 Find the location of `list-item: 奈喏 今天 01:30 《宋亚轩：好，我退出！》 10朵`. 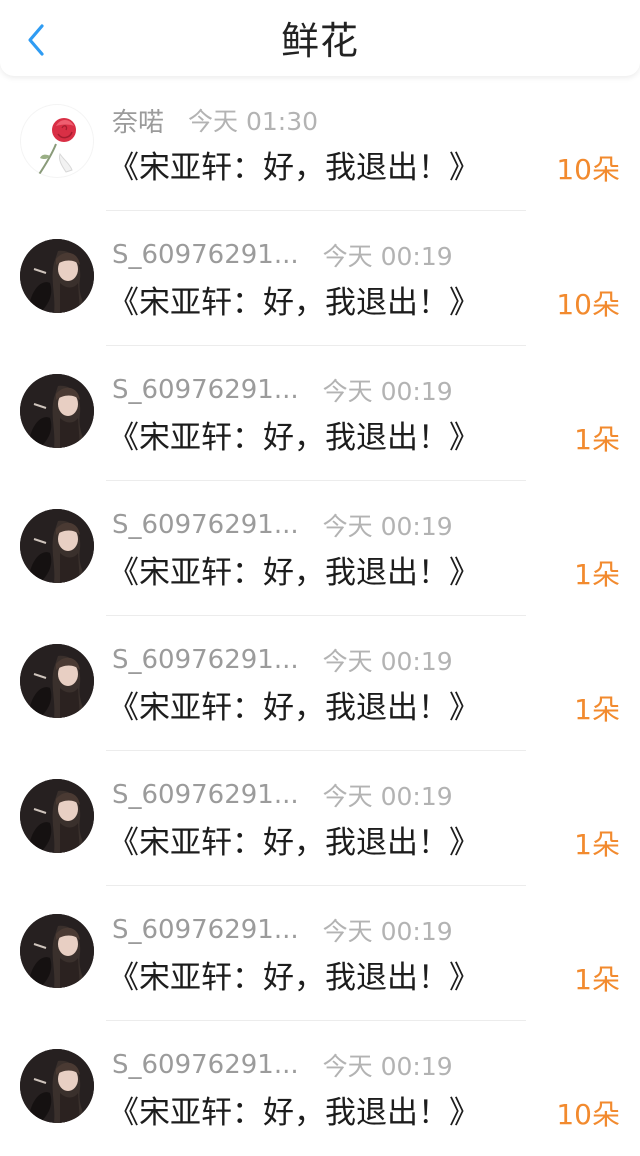

list-item: 奈喏 今天 01:30 《宋亚轩：好，我退出！》 10朵 is located at coordinates (320, 143).